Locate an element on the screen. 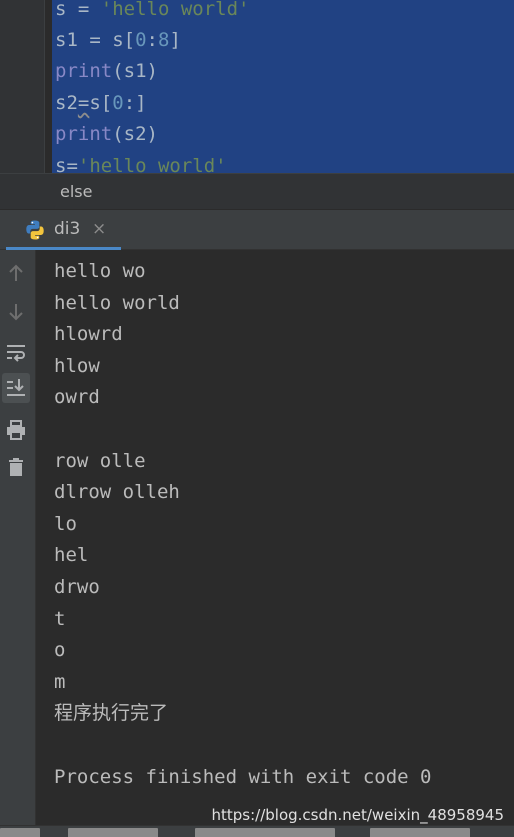 The width and height of the screenshot is (514, 837). soft-wrap-icon is located at coordinates (16, 352).